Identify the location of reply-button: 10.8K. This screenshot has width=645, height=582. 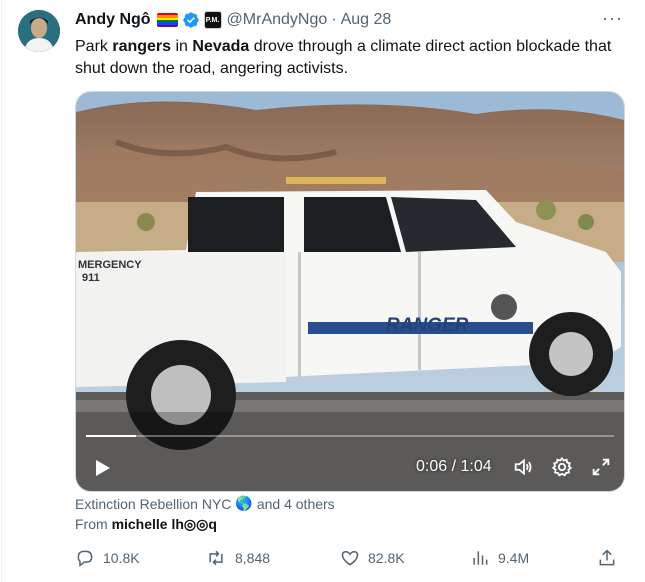
(107, 558).